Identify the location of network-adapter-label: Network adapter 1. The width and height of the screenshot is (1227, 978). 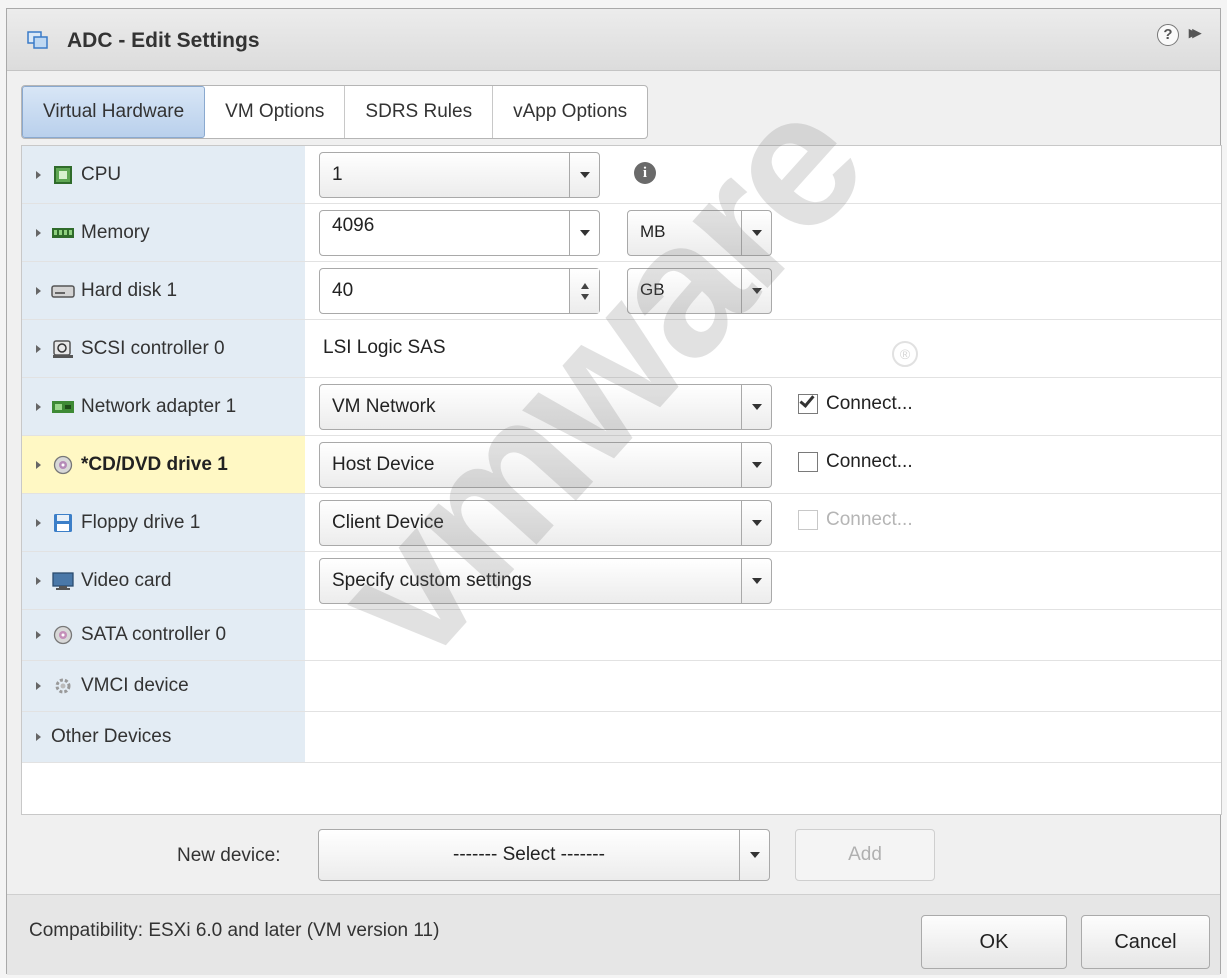
(159, 406).